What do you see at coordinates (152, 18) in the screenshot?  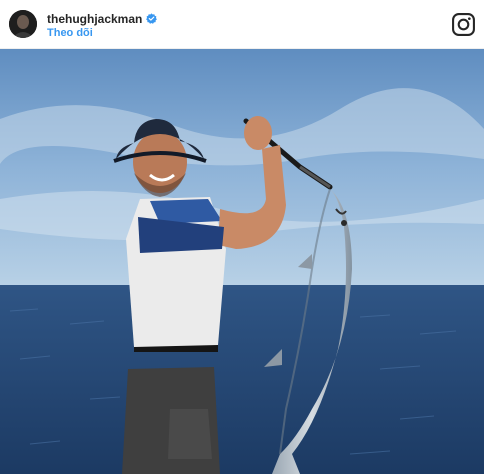 I see `verified-badge-icon` at bounding box center [152, 18].